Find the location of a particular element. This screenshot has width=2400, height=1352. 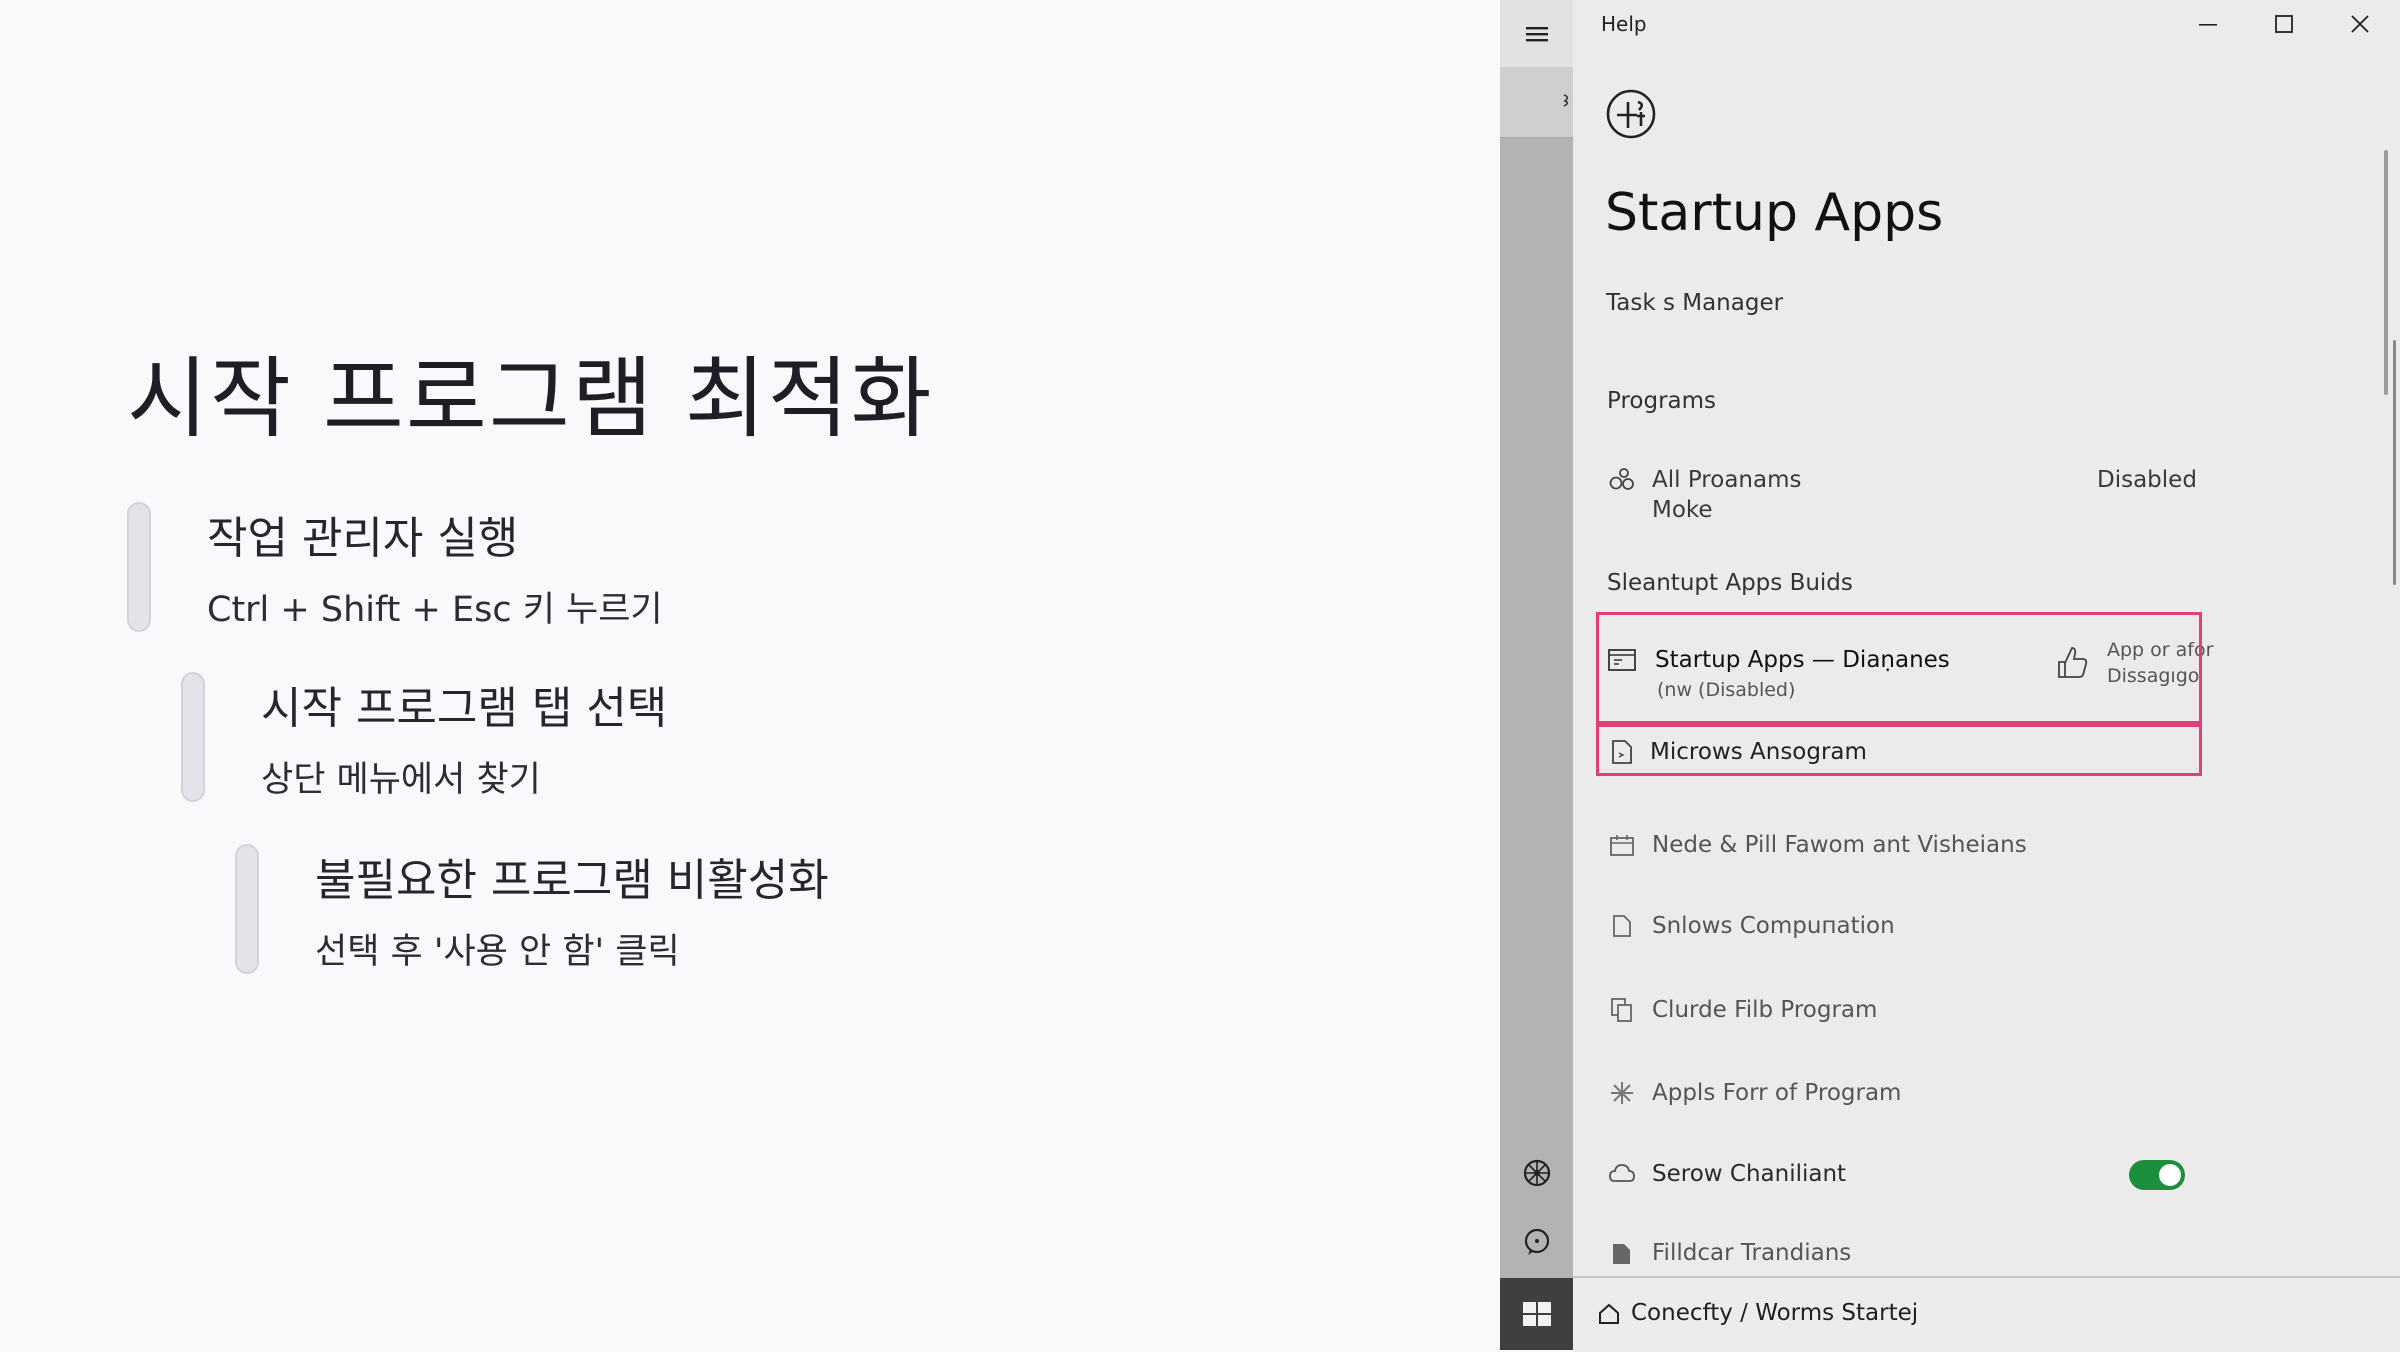

rail-header is located at coordinates (1536, 33).